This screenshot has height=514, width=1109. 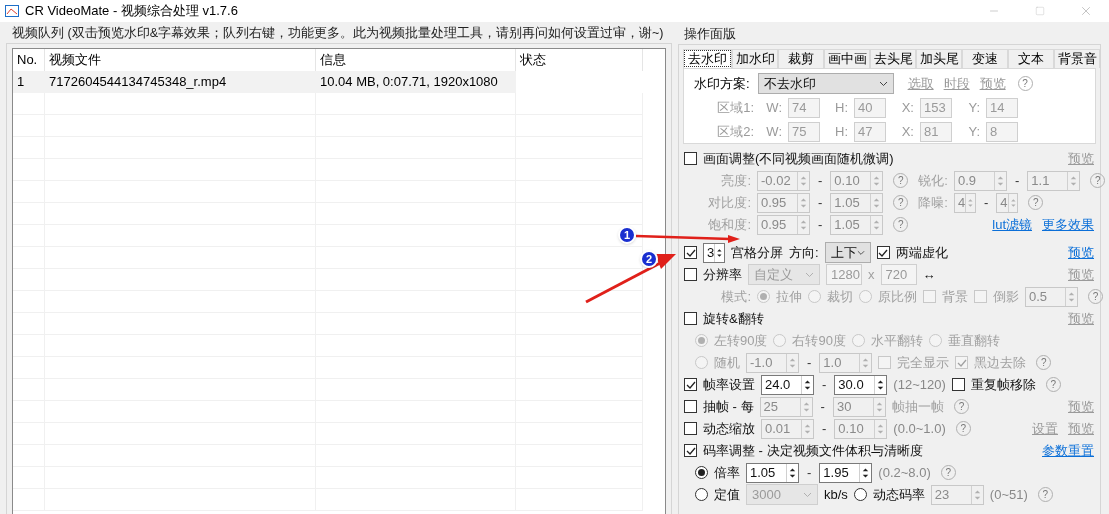 What do you see at coordinates (804, 108) in the screenshot?
I see `text-field: 74` at bounding box center [804, 108].